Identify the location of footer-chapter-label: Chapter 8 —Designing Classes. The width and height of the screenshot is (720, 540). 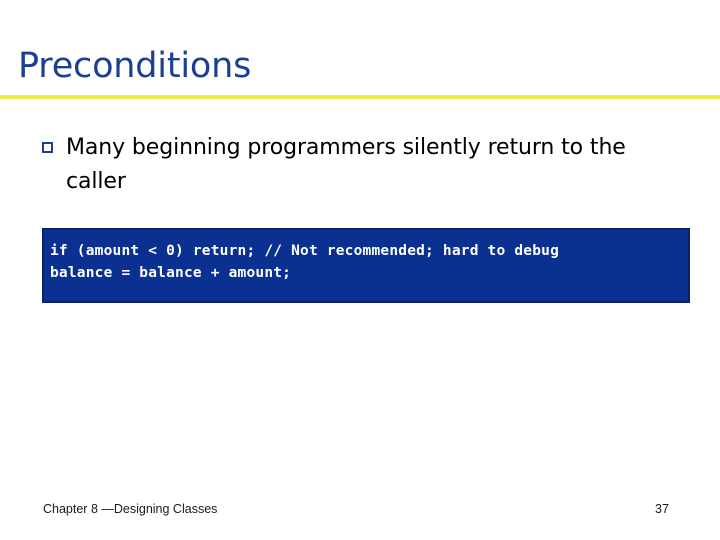
(130, 509).